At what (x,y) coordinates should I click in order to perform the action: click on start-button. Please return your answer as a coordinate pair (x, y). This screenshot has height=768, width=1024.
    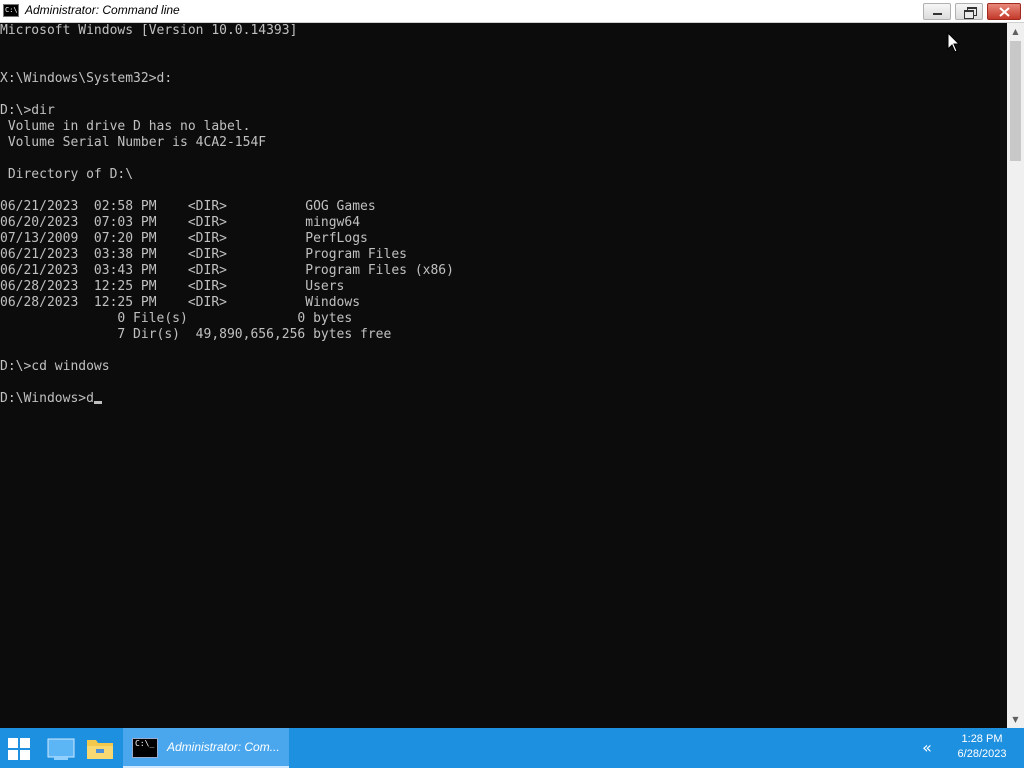
    Looking at the image, I should click on (20, 748).